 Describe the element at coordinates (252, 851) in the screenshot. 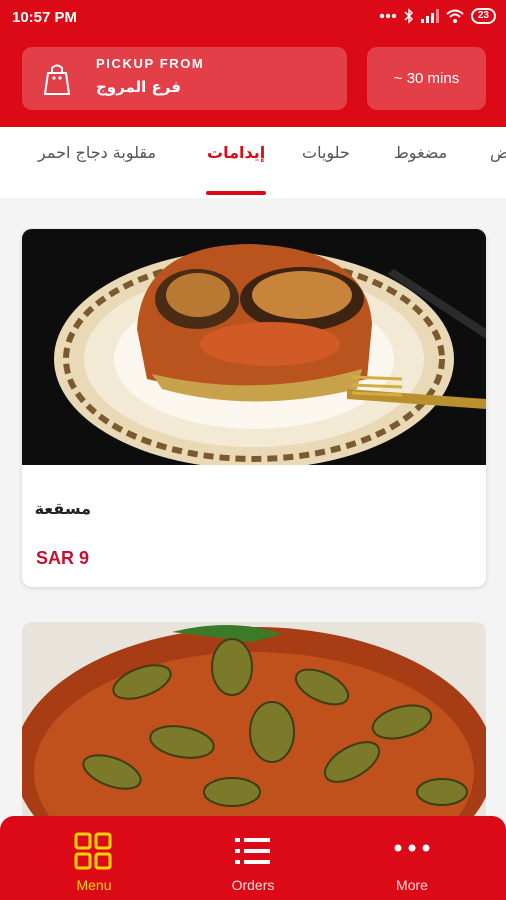

I see `list-icon` at that location.